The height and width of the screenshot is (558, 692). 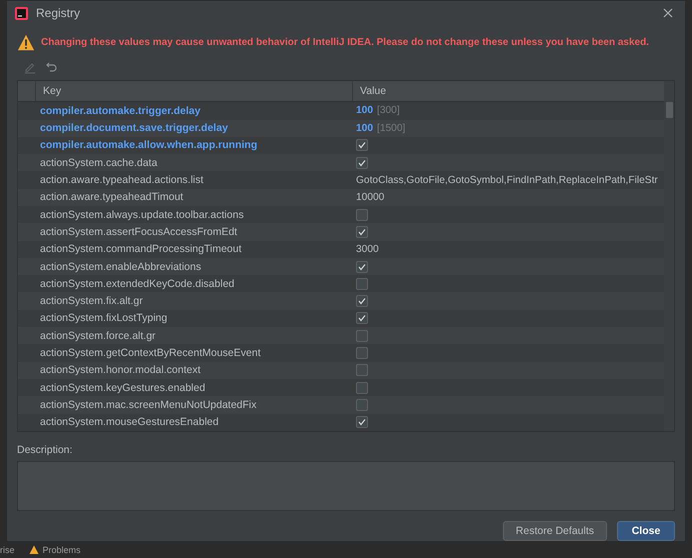 I want to click on warning-message: Changing these values may cause unwanted behavior of IntelliJ IDEA. Please do not change these unless you have been asked., so click(x=345, y=42).